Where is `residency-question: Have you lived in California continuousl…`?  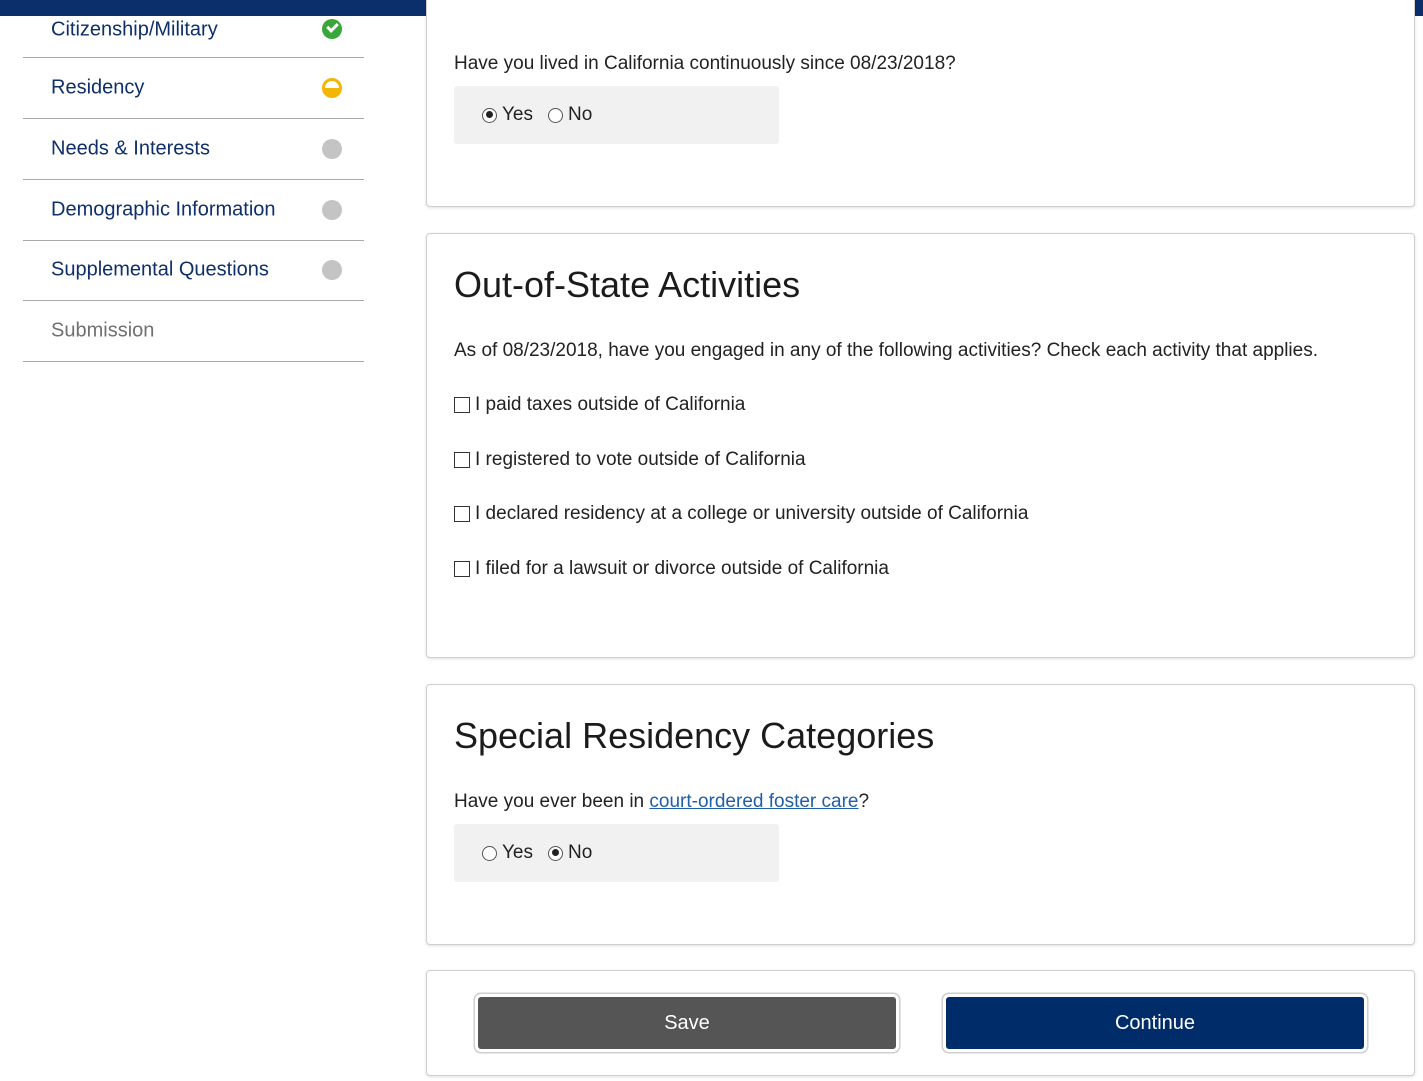
residency-question: Have you lived in California continuousl… is located at coordinates (705, 63).